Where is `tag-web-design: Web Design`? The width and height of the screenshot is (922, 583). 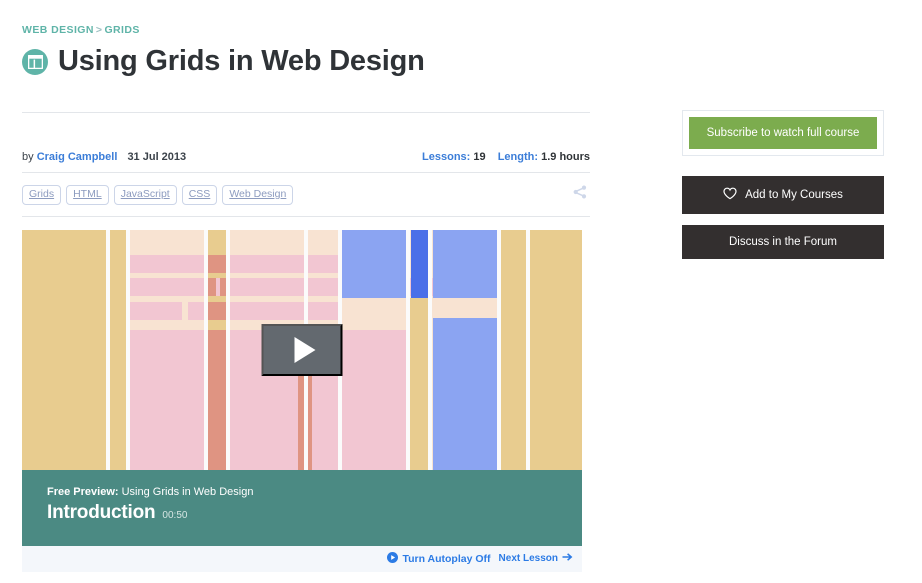
tag-web-design: Web Design is located at coordinates (258, 195).